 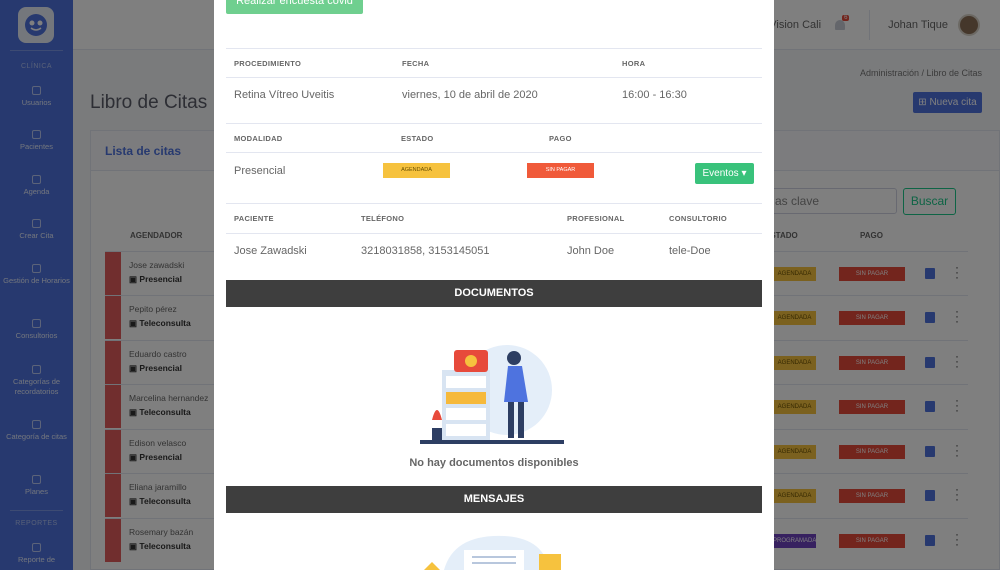 I want to click on value-hora: 16:00 - 16:30, so click(x=654, y=95).